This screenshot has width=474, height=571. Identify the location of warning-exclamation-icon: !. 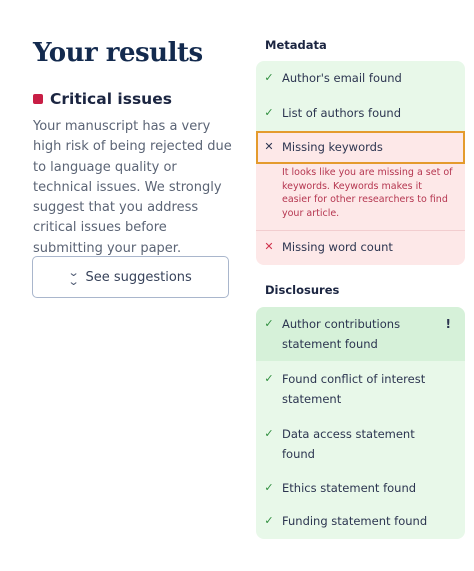
(448, 324).